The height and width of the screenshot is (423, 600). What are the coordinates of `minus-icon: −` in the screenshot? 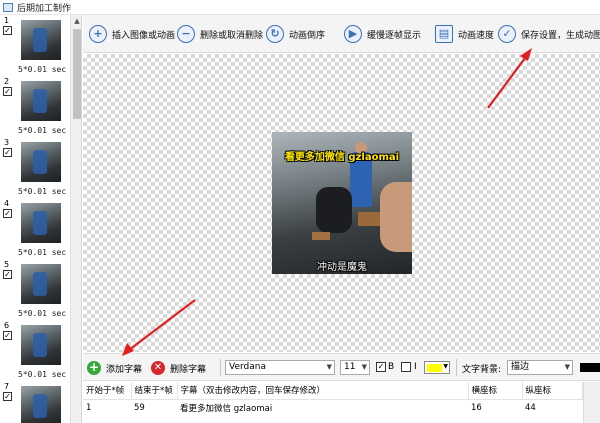 It's located at (186, 34).